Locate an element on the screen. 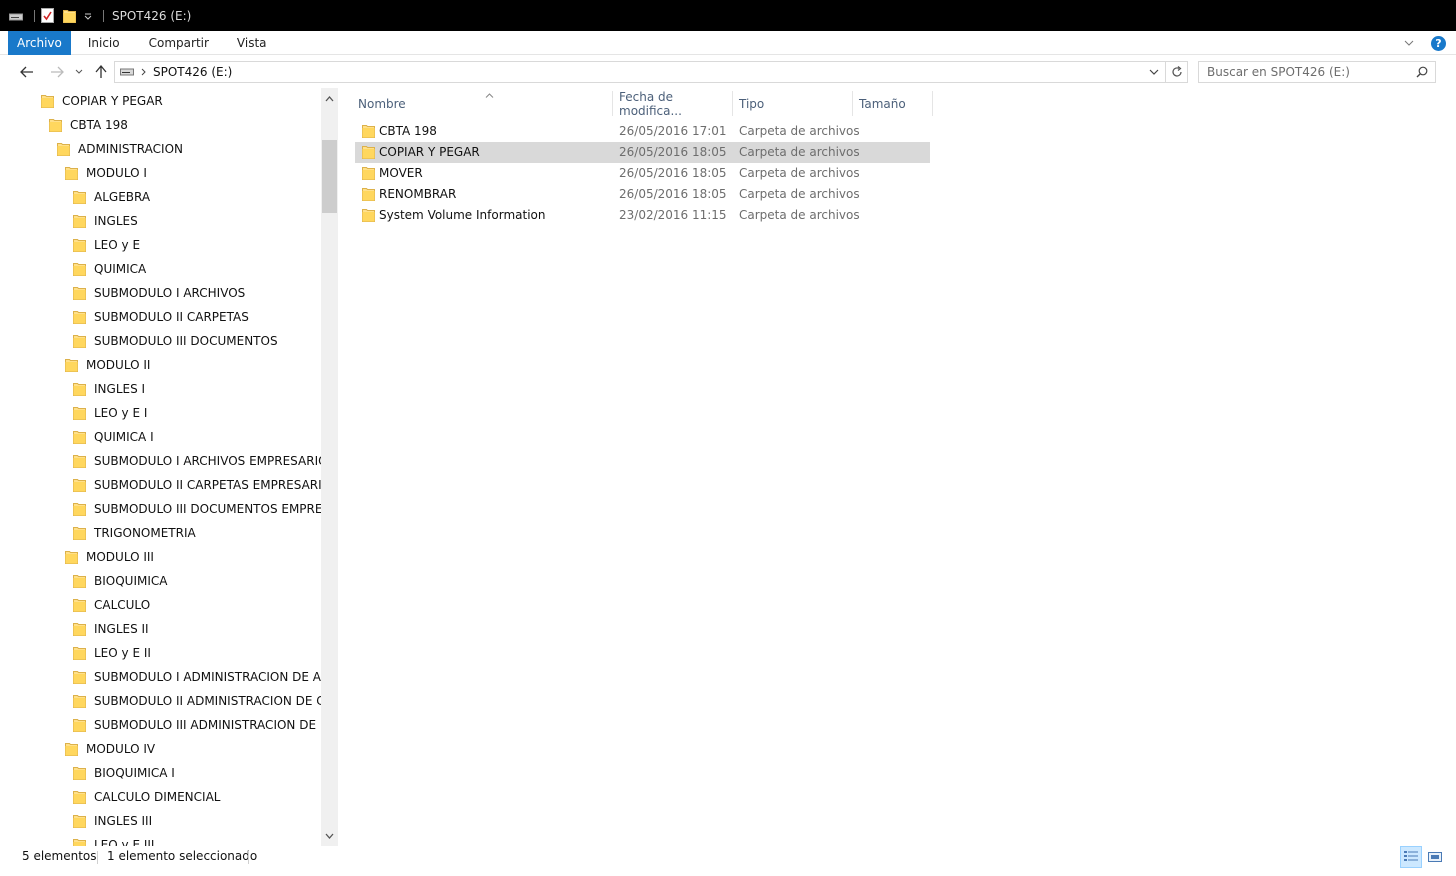  drive-icon is located at coordinates (16, 16).